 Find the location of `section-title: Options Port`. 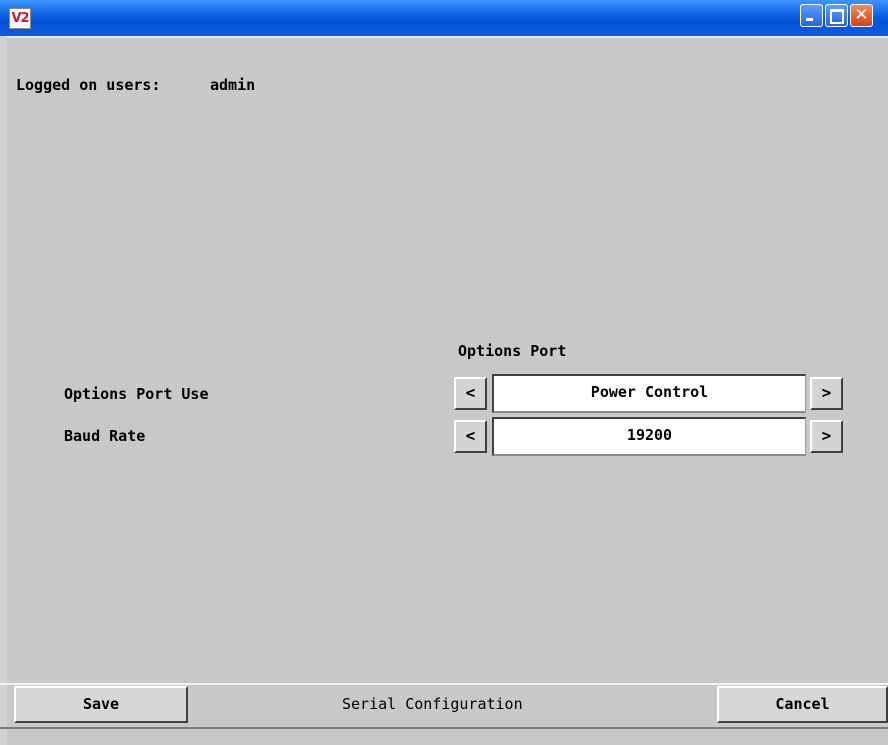

section-title: Options Port is located at coordinates (512, 351).